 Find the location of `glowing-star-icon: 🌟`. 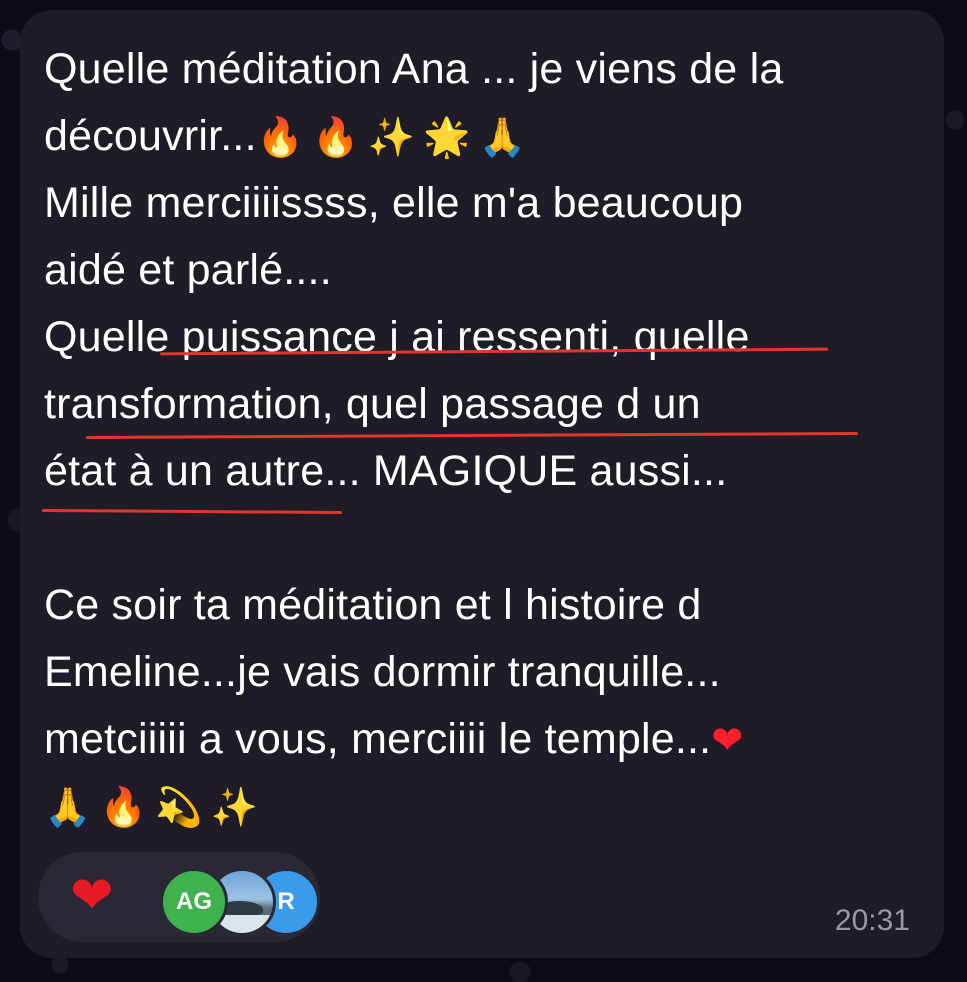

glowing-star-icon: 🌟 is located at coordinates (447, 137).